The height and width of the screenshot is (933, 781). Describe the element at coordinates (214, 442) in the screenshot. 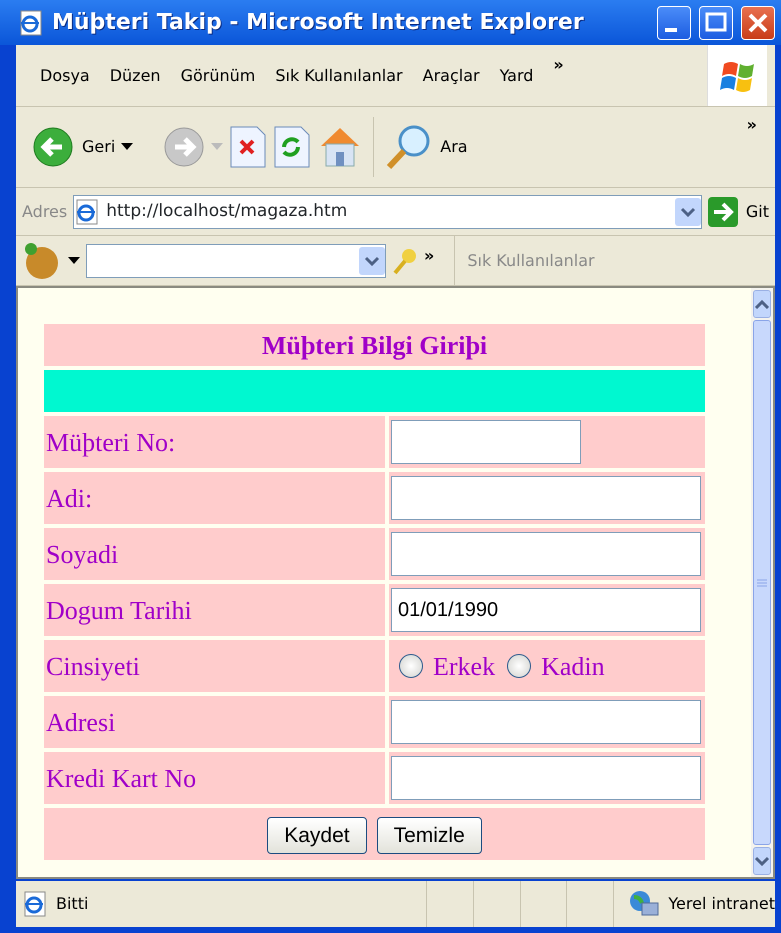

I see `field-label: Müþteri No:` at that location.